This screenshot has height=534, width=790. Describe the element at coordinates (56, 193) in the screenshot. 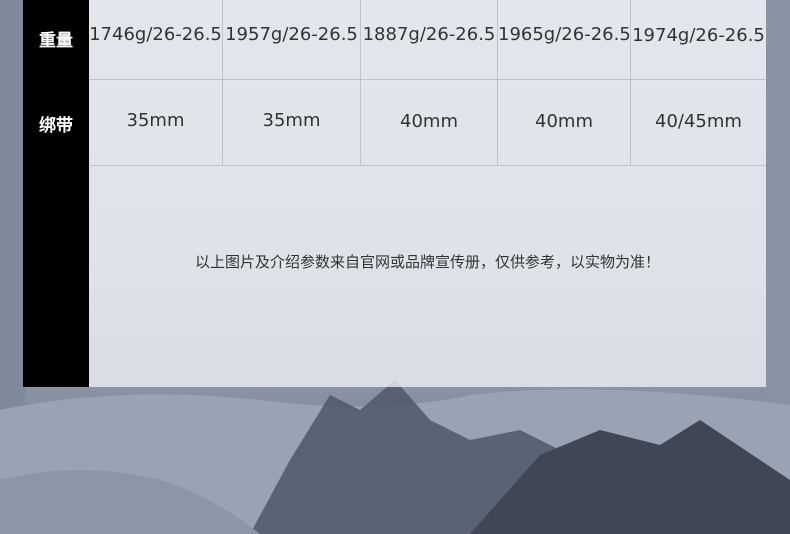

I see `label-column` at that location.